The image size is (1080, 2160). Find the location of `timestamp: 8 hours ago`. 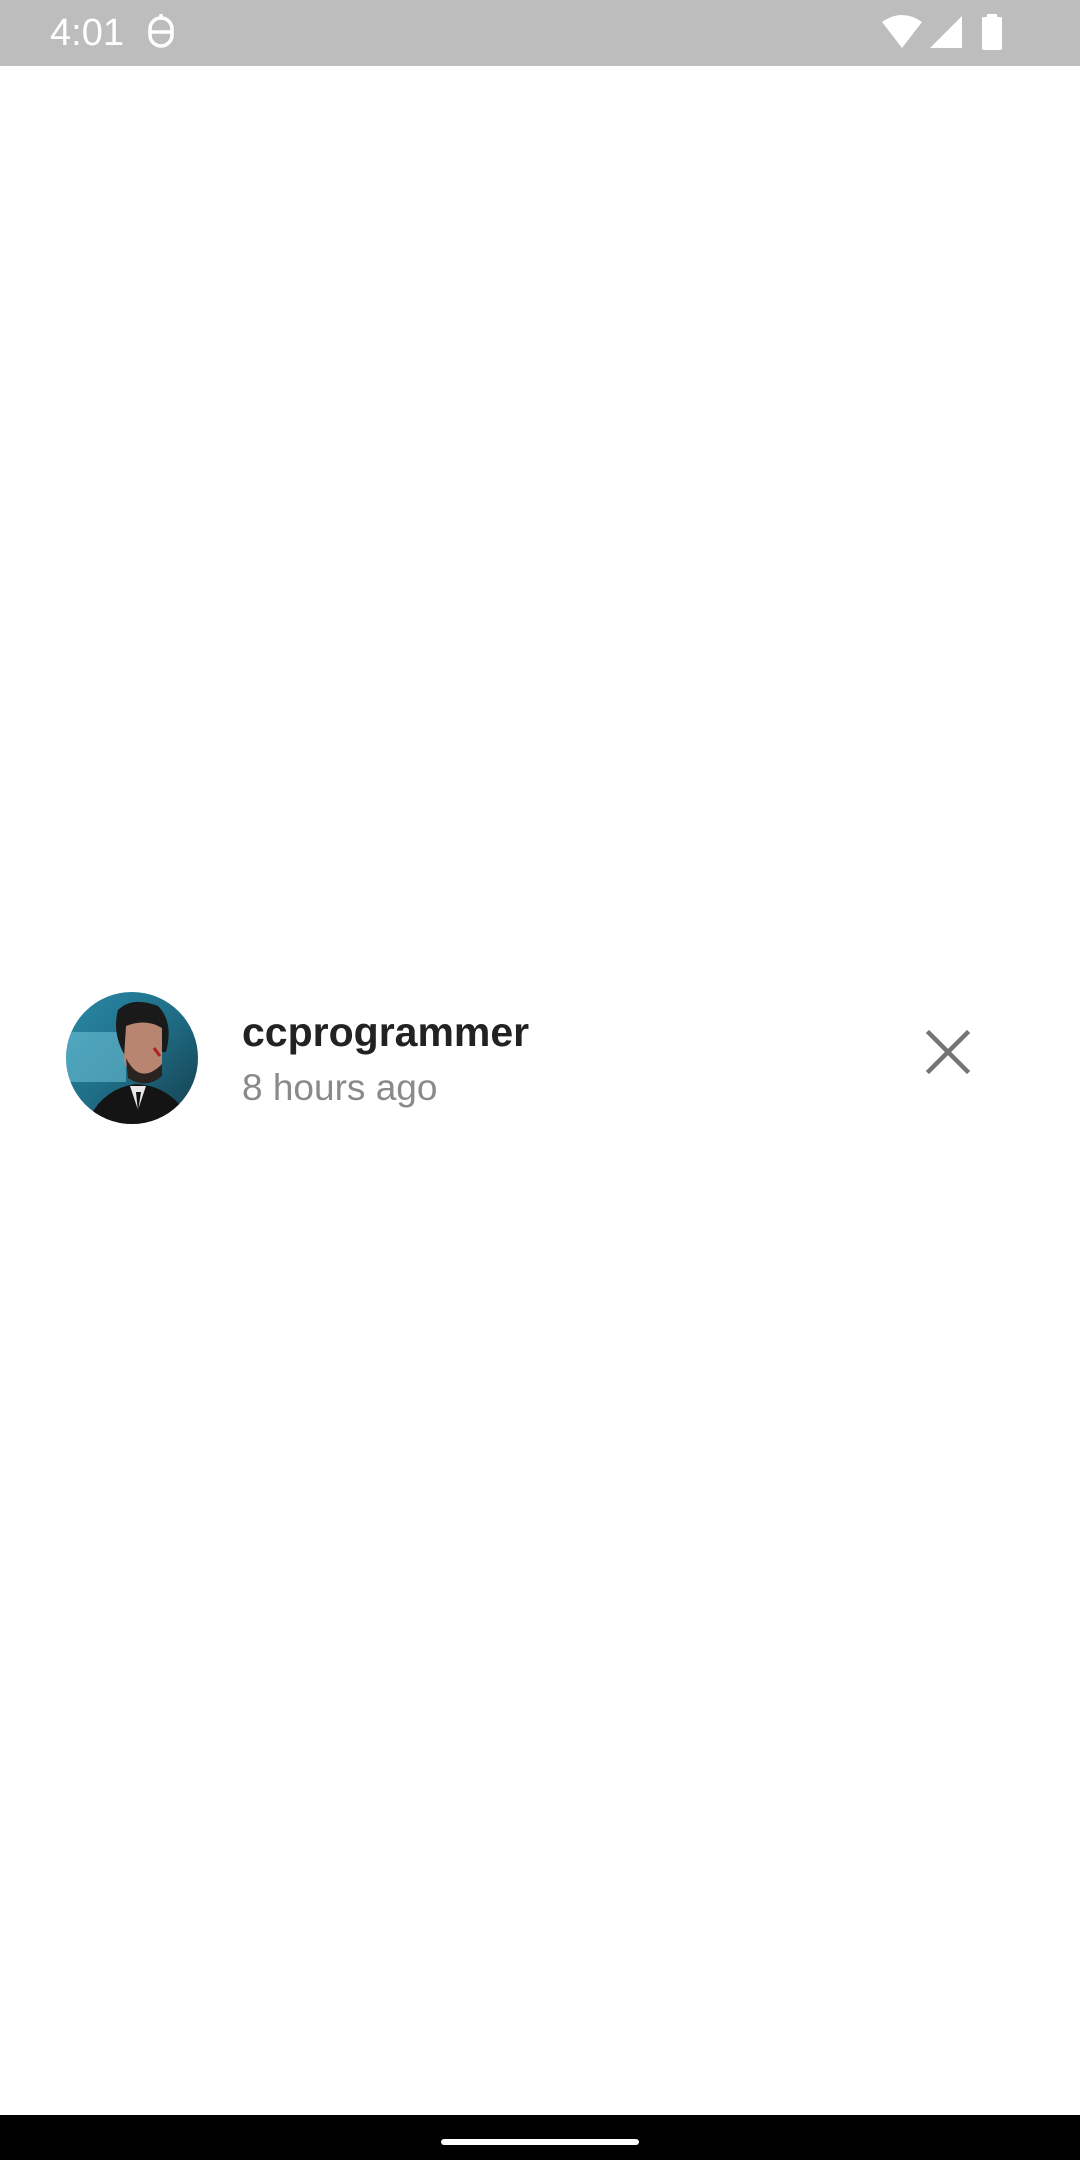

timestamp: 8 hours ago is located at coordinates (340, 1087).